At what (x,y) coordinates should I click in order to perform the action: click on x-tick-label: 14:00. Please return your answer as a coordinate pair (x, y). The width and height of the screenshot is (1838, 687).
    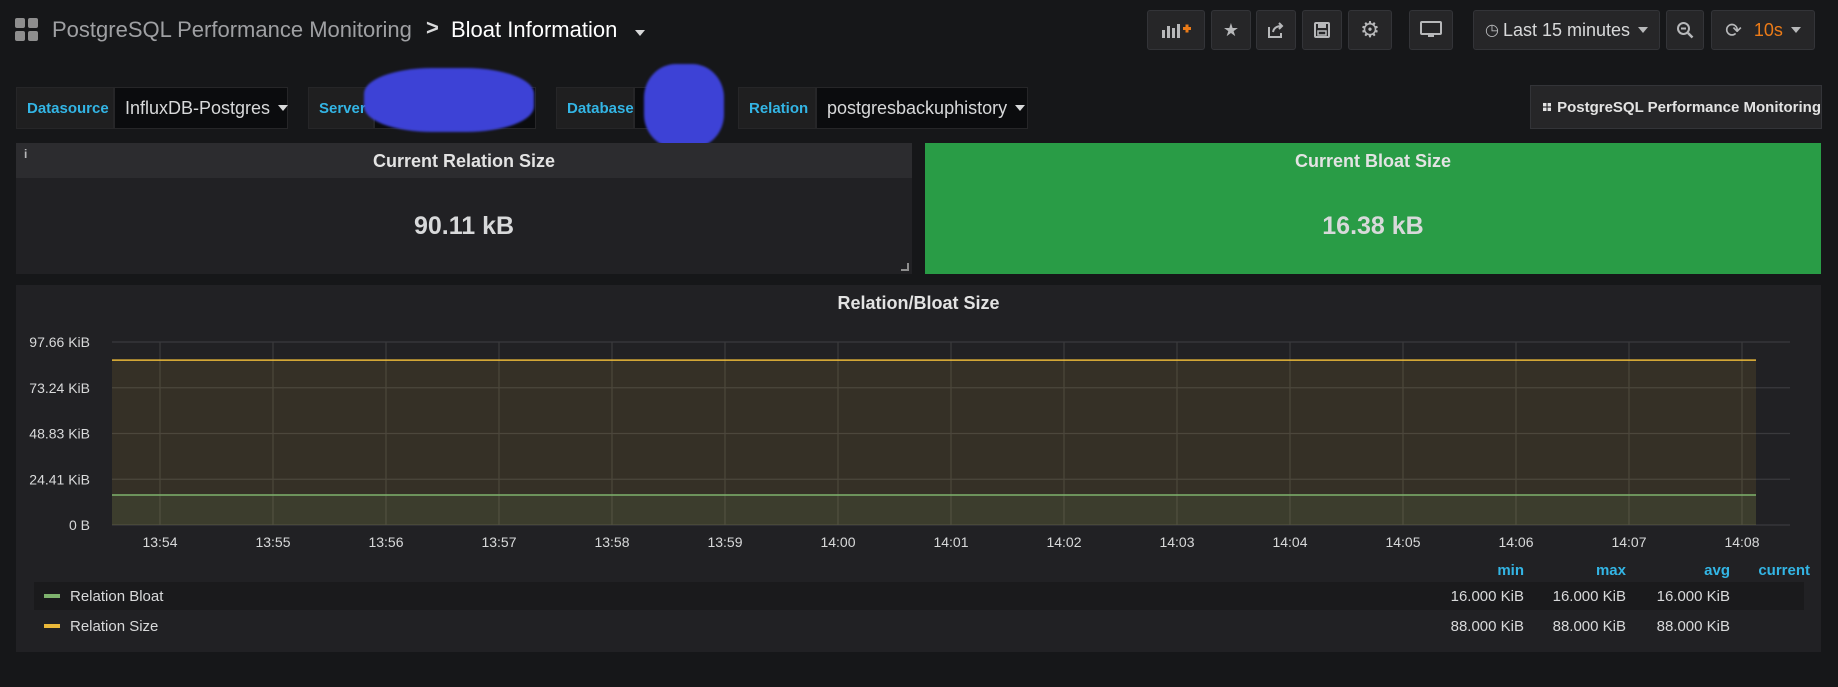
    Looking at the image, I should click on (837, 542).